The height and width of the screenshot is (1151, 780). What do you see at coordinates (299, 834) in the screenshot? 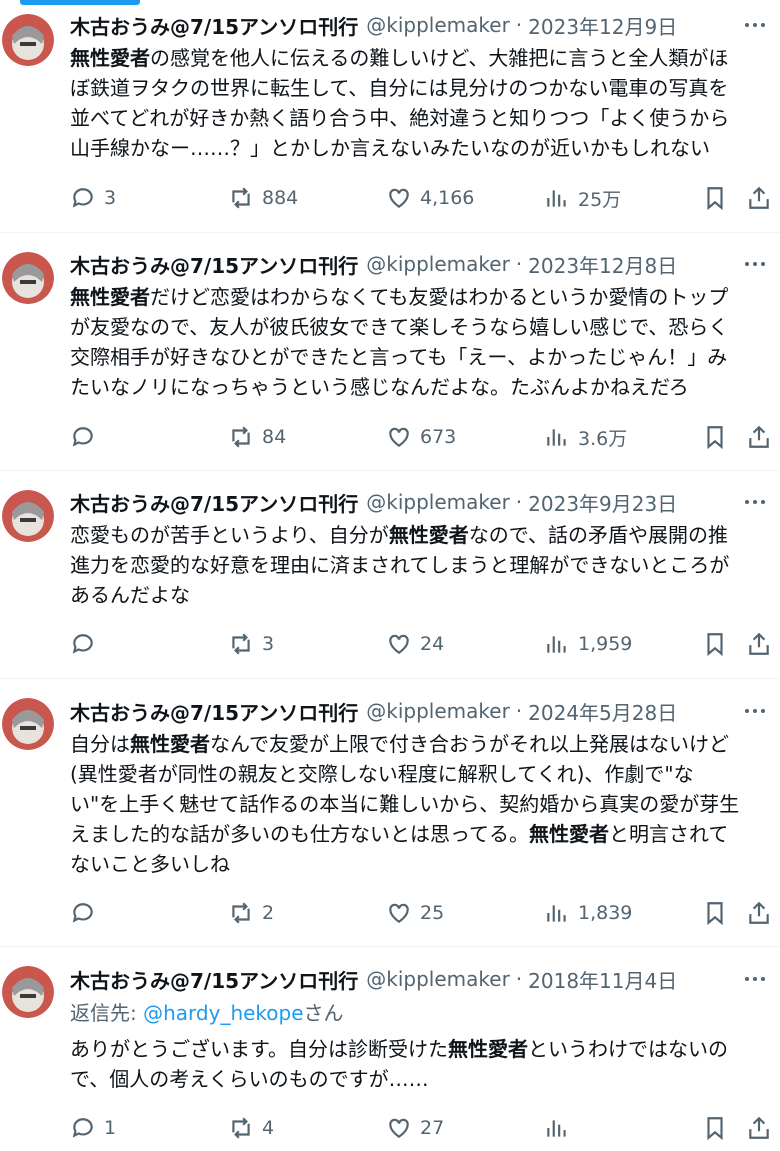
I see `text-segment: えました的な話が多いのも仕方ないとは思ってる。` at bounding box center [299, 834].